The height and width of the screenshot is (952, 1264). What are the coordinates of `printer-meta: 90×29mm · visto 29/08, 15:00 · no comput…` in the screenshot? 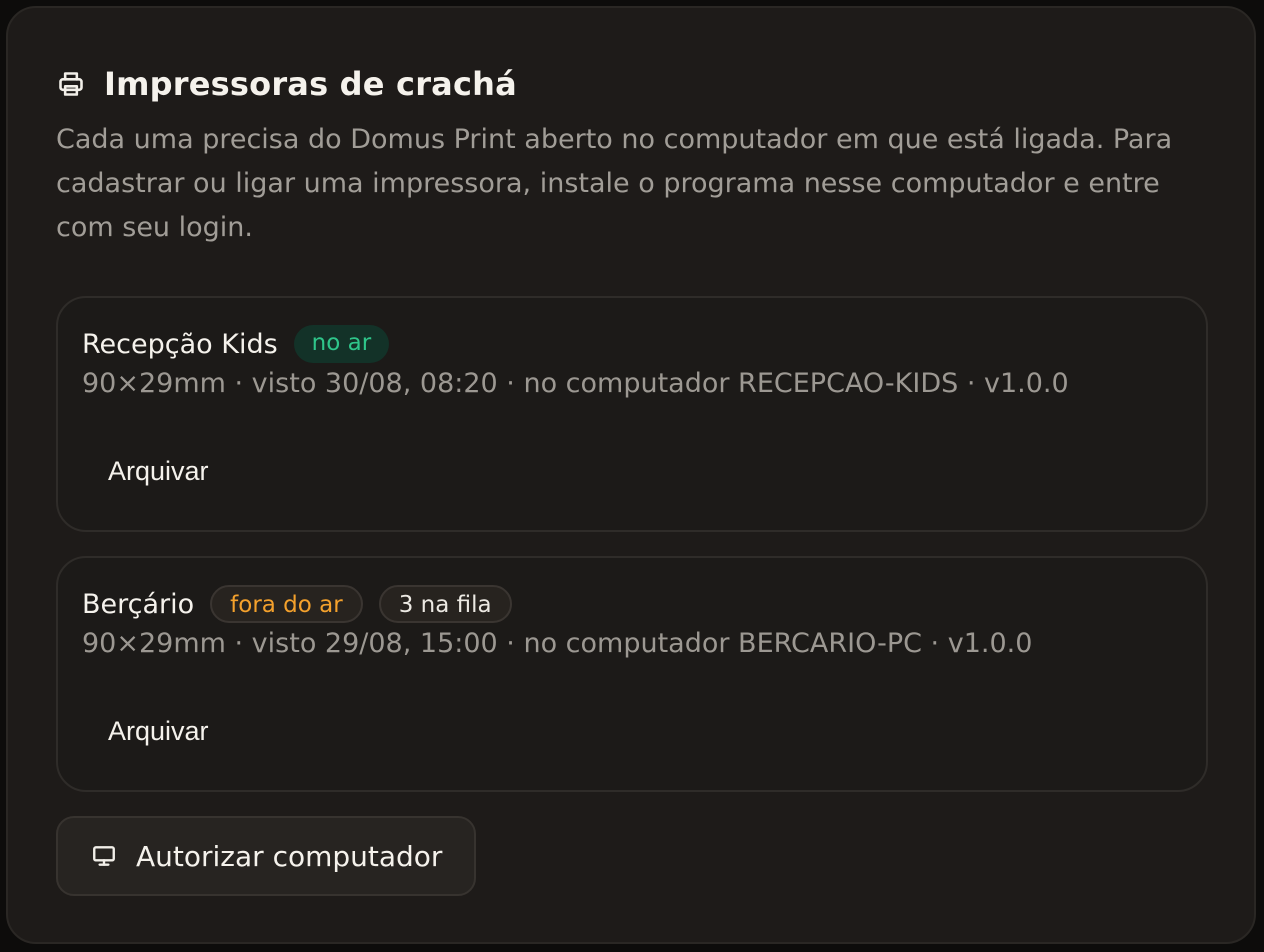 It's located at (557, 643).